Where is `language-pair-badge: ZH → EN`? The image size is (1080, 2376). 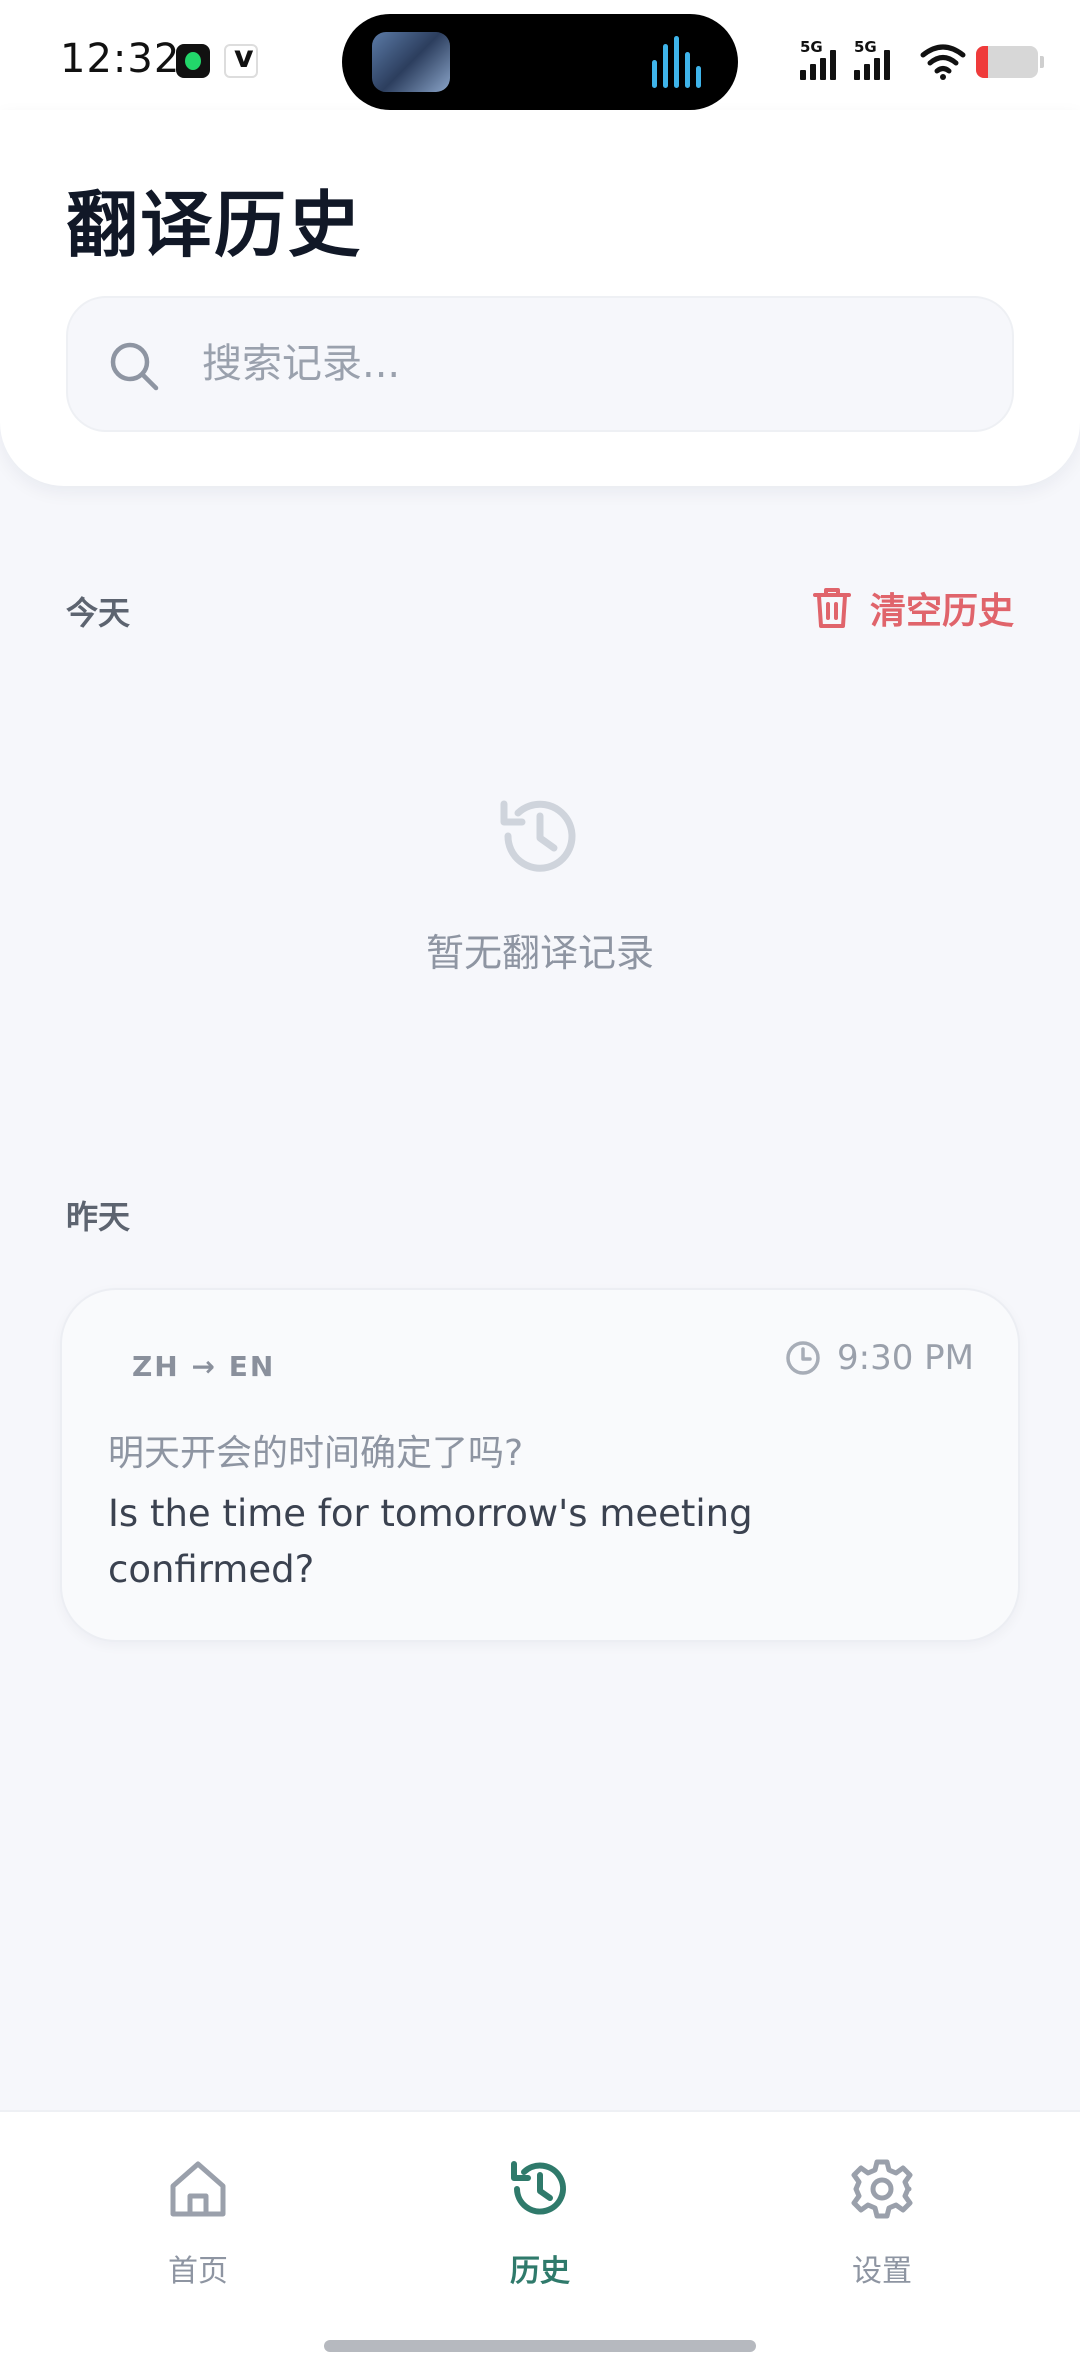 language-pair-badge: ZH → EN is located at coordinates (204, 1366).